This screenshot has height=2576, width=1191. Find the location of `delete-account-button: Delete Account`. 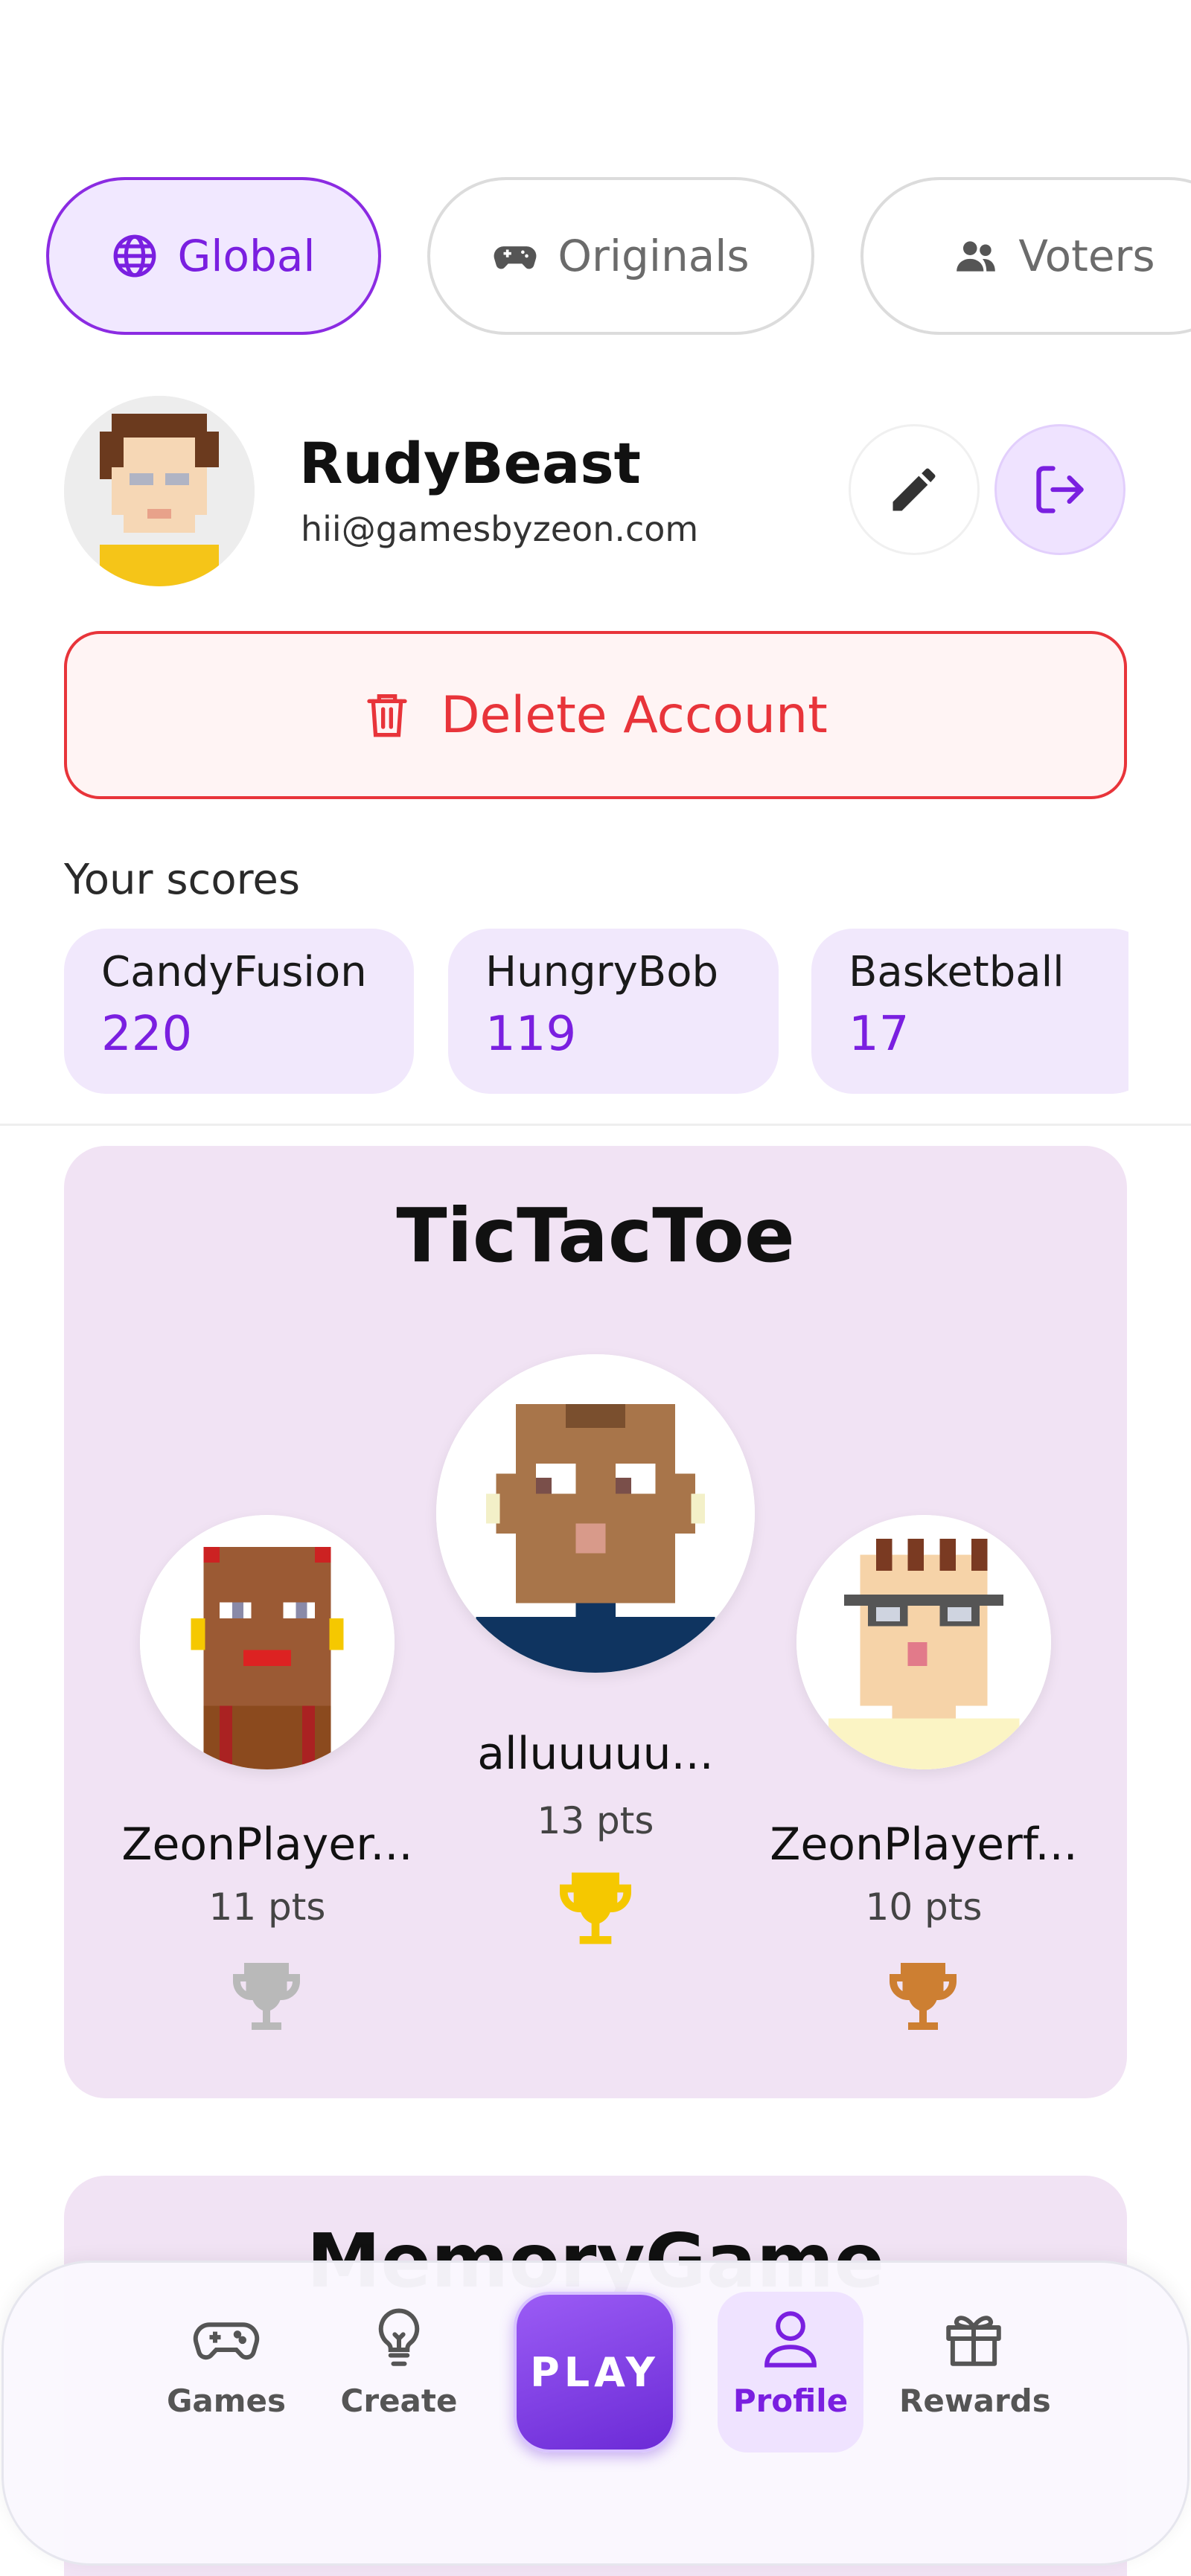

delete-account-button: Delete Account is located at coordinates (595, 715).